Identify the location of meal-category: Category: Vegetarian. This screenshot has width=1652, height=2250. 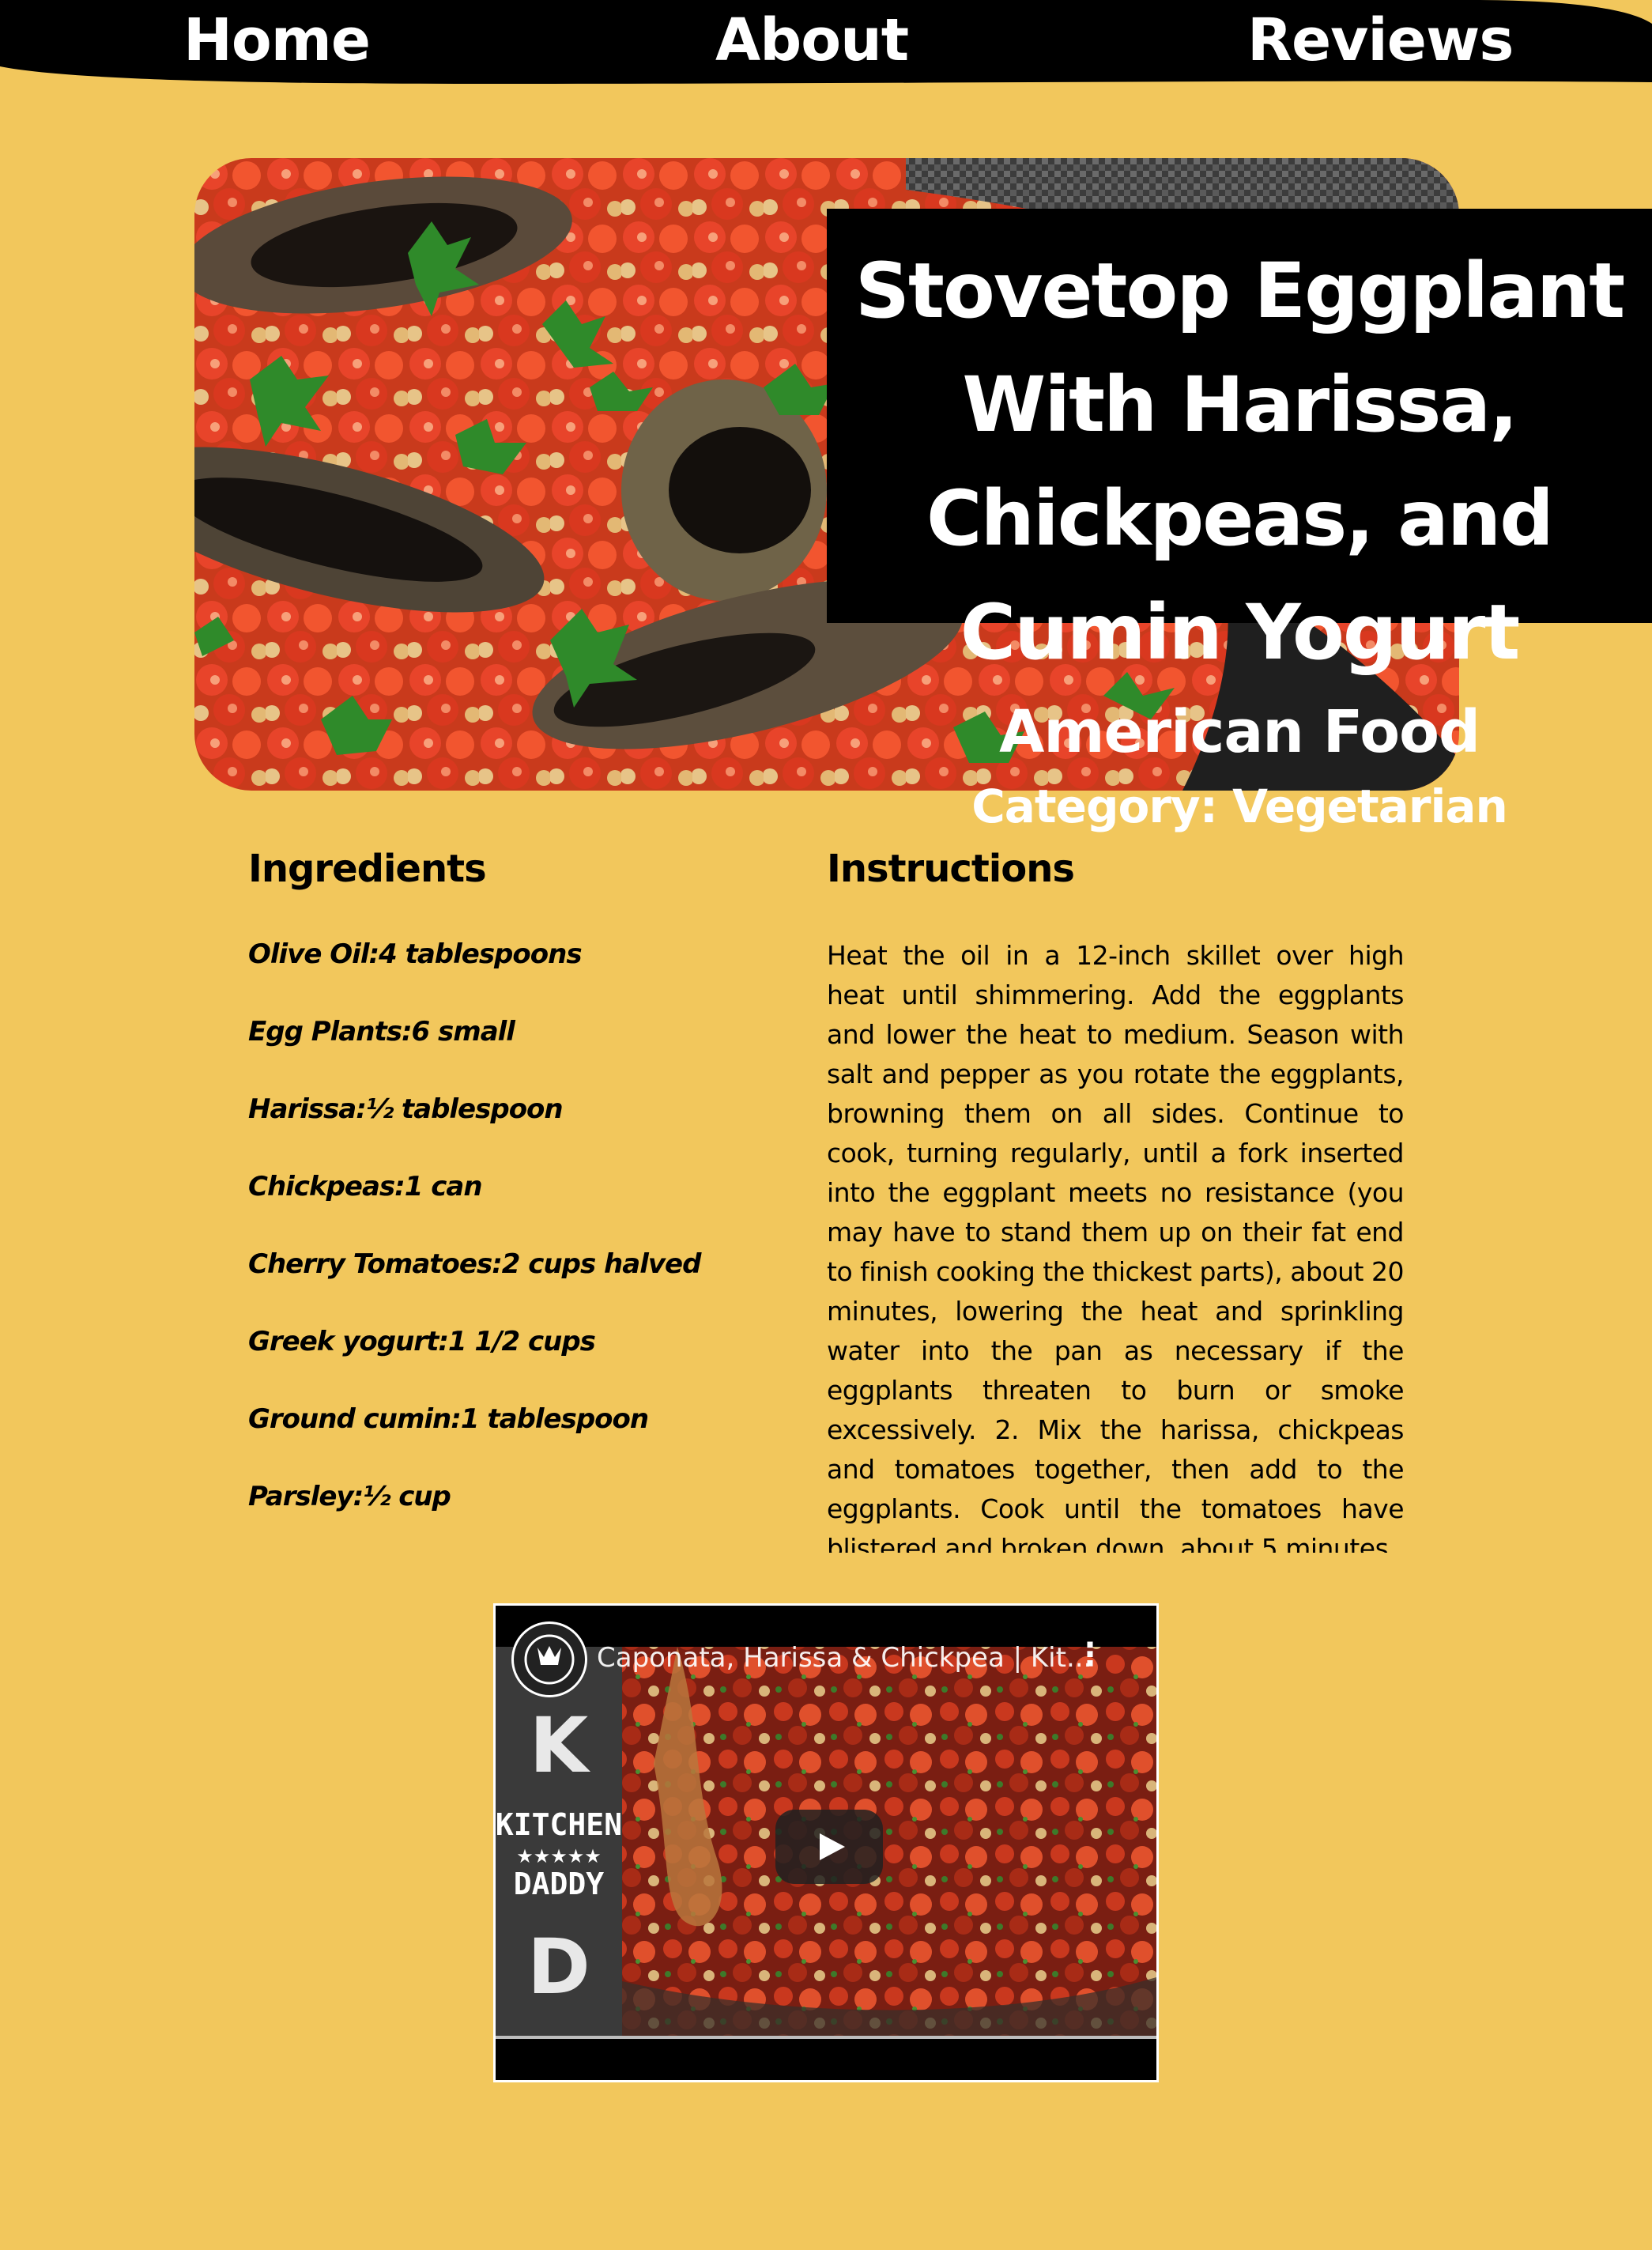
(1239, 806).